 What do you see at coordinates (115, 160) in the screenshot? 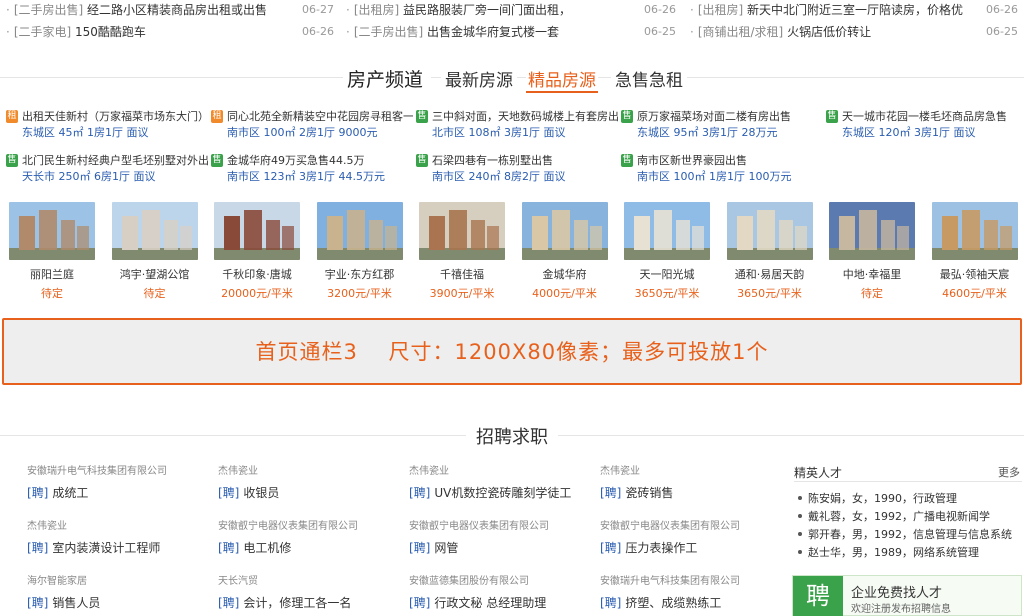
I see `listing-title: 北门民生新村经典户型毛坯别墅对外出` at bounding box center [115, 160].